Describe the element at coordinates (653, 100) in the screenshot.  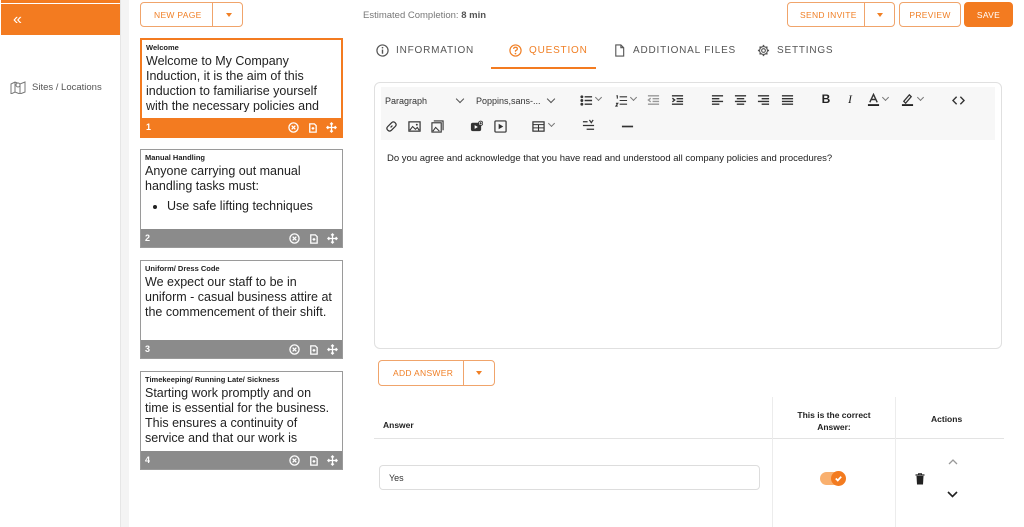
I see `outdent-icon` at that location.